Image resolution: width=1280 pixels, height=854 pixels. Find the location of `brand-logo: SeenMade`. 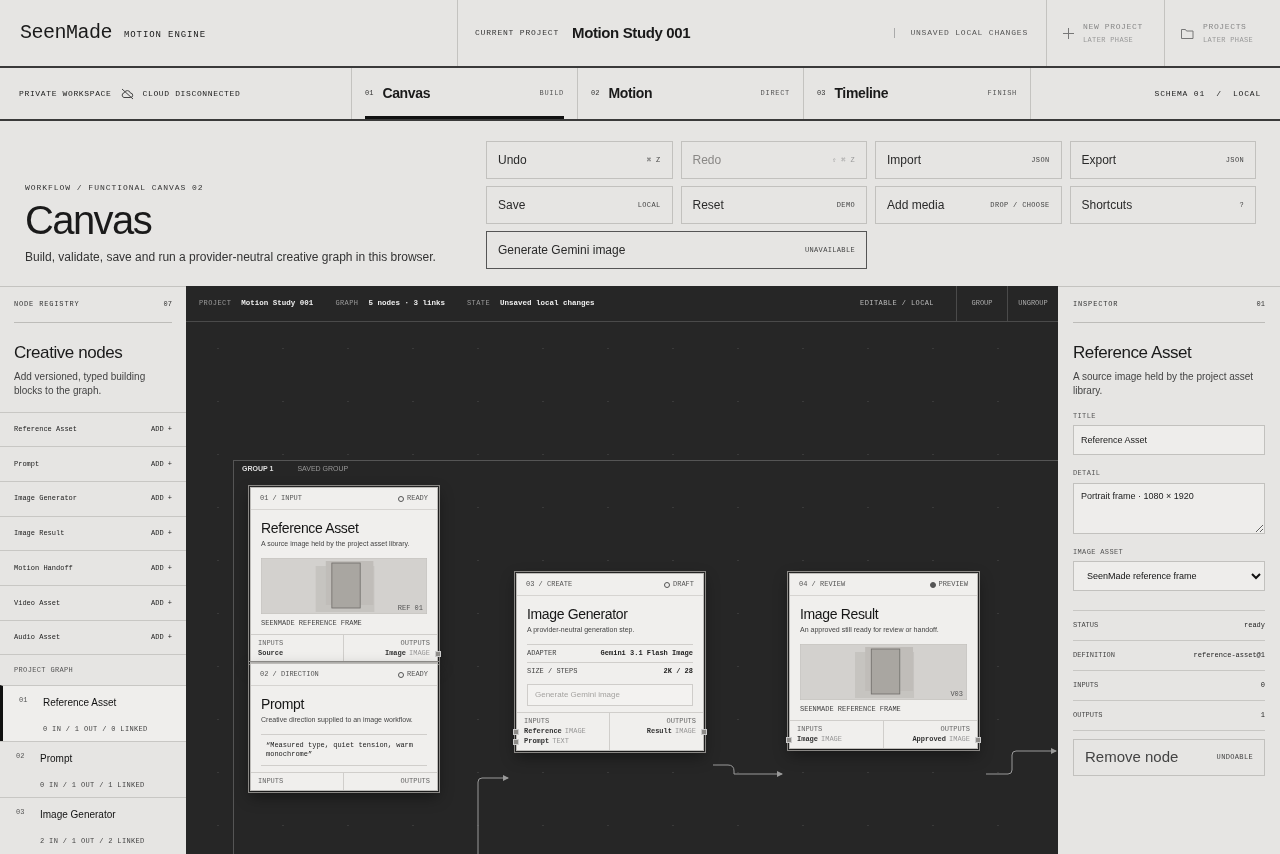

brand-logo: SeenMade is located at coordinates (66, 33).